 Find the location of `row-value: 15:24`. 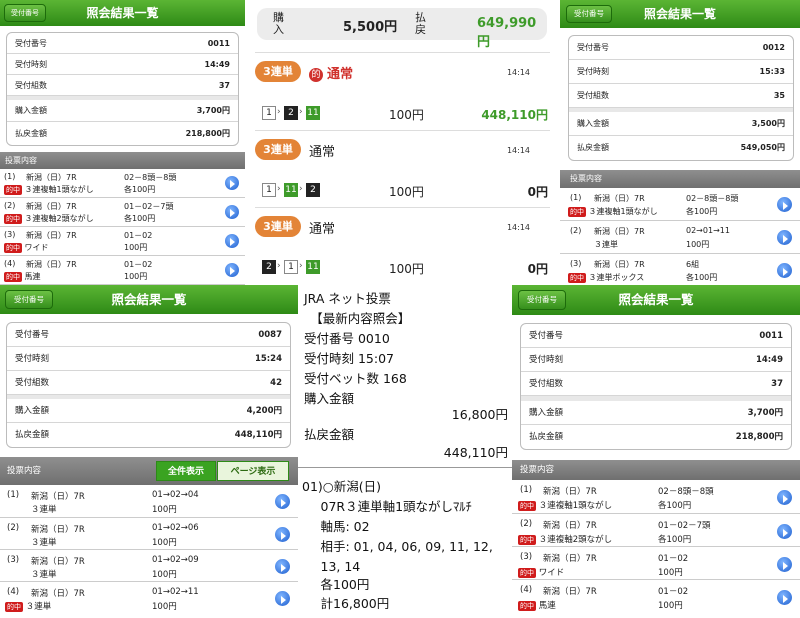

row-value: 15:24 is located at coordinates (268, 359).